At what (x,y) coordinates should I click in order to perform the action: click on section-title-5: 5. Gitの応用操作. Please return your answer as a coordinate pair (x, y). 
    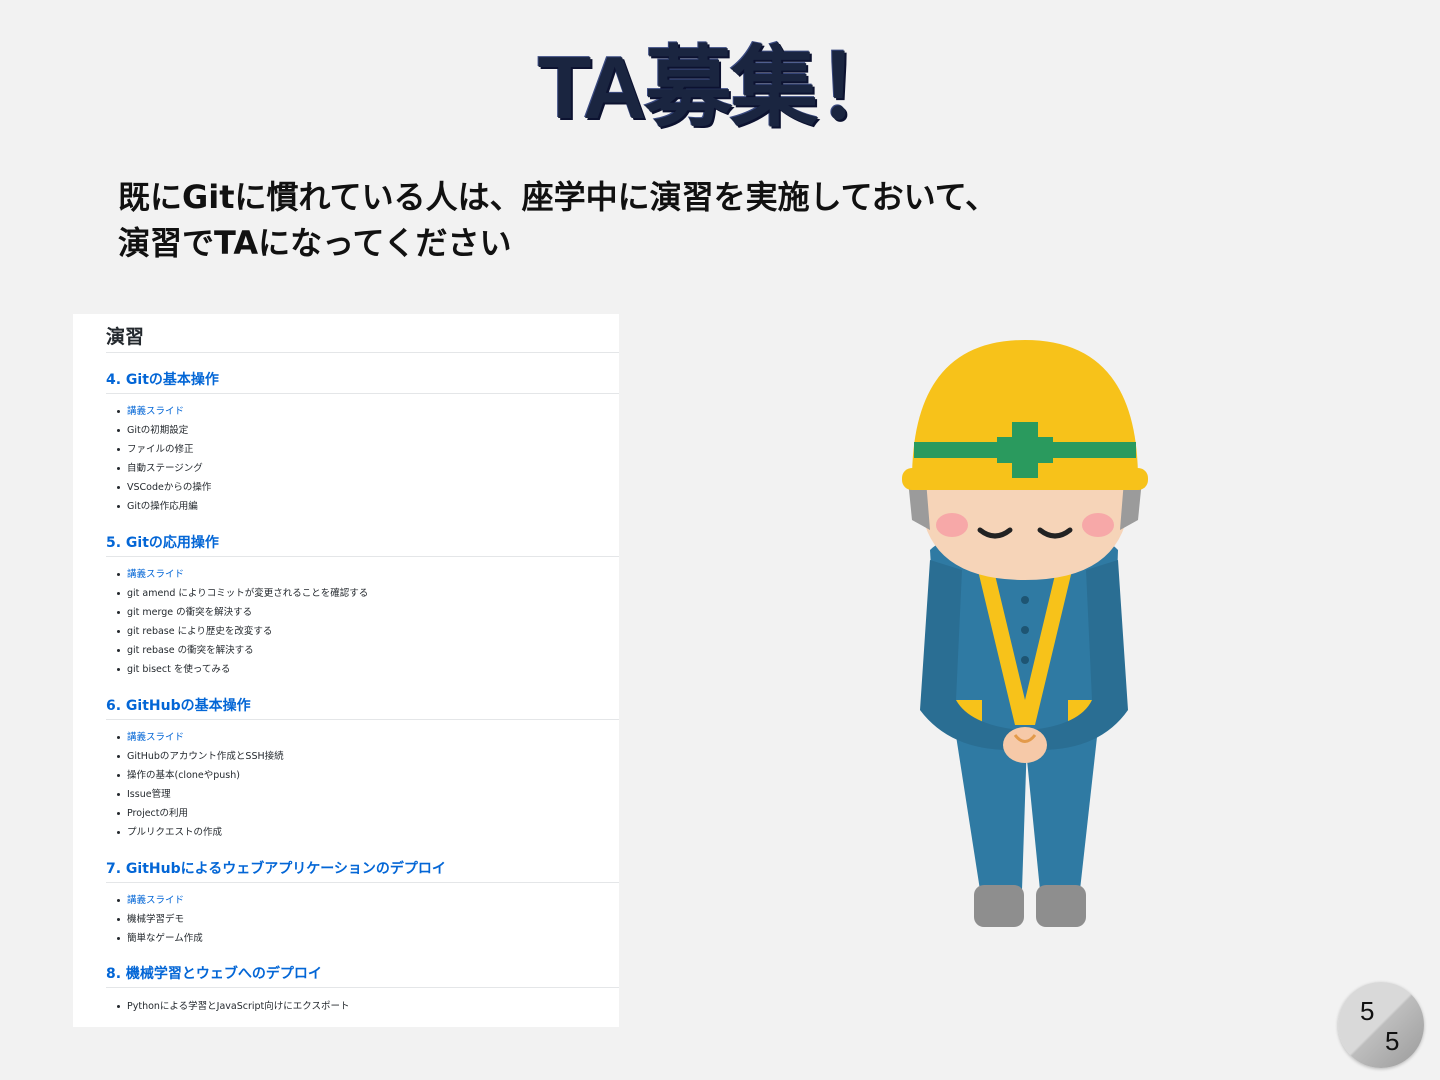
    Looking at the image, I should click on (162, 542).